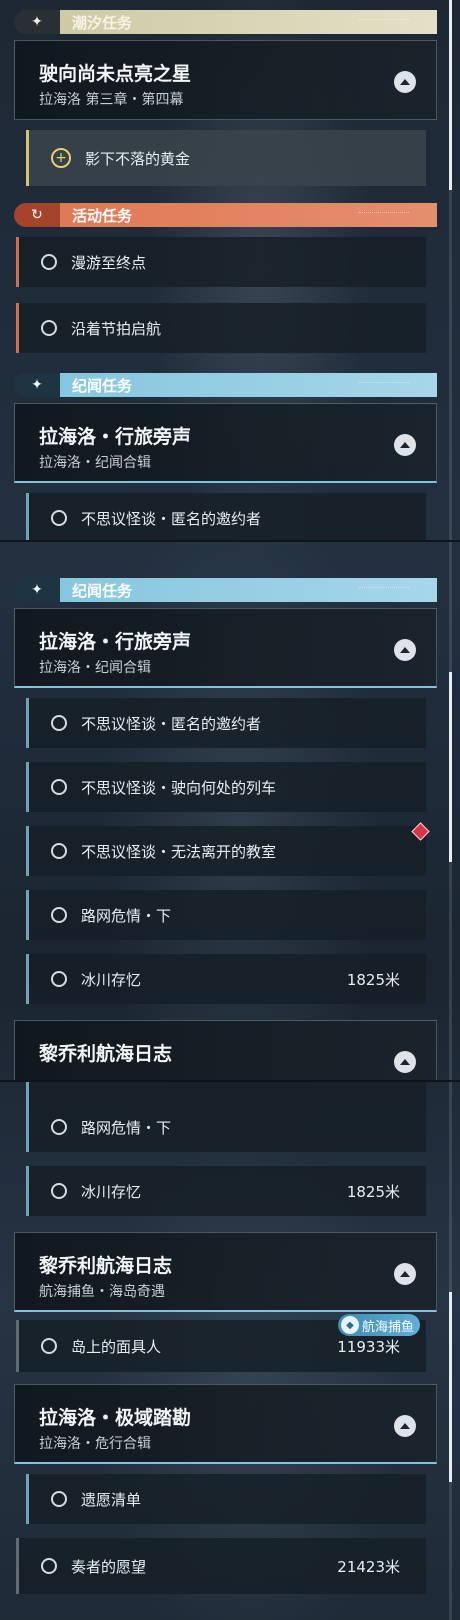 The image size is (460, 1620). What do you see at coordinates (225, 80) in the screenshot?
I see `quest-group-tide: 驶向尚未点亮之星 拉海洛 第三章・第四幕` at bounding box center [225, 80].